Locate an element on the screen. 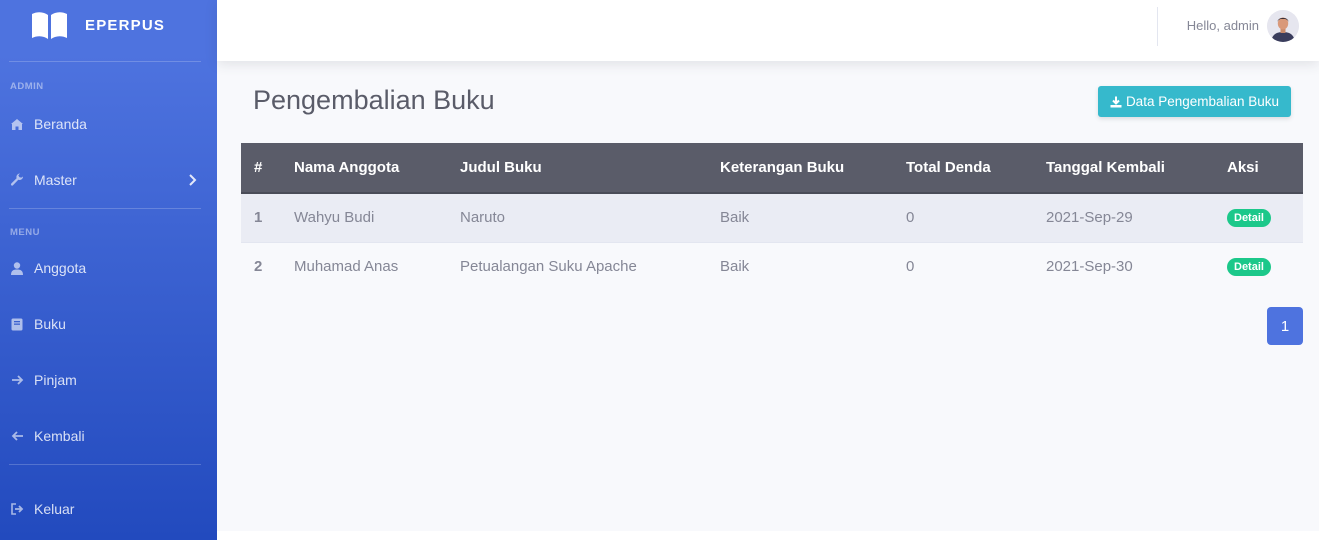 This screenshot has width=1319, height=540. cell-judul-buku: Petualangan Suku Apache is located at coordinates (577, 266).